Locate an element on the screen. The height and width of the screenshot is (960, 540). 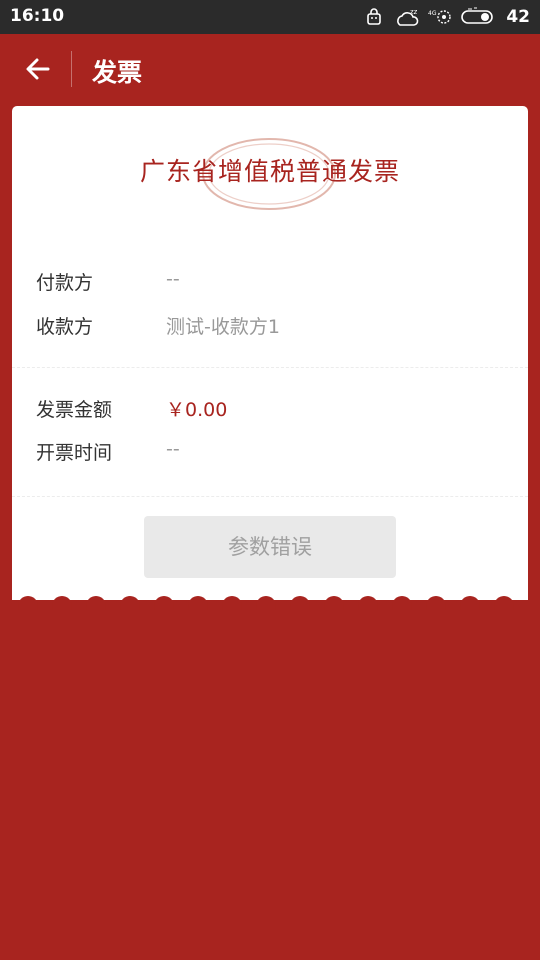
payer-label: 付款方 is located at coordinates (65, 283).